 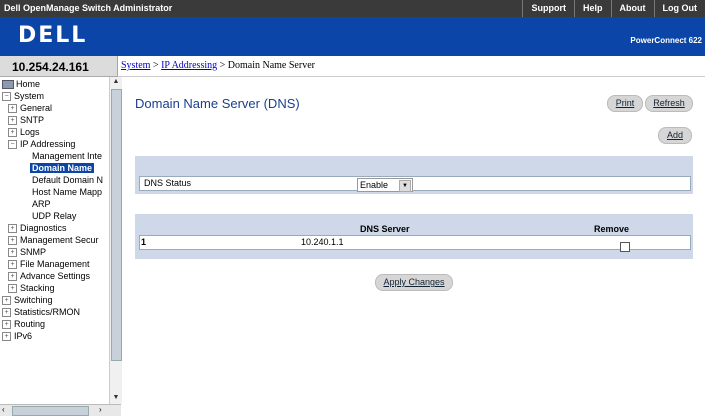 I want to click on tree-item-label: Default Domain N, so click(x=67, y=180).